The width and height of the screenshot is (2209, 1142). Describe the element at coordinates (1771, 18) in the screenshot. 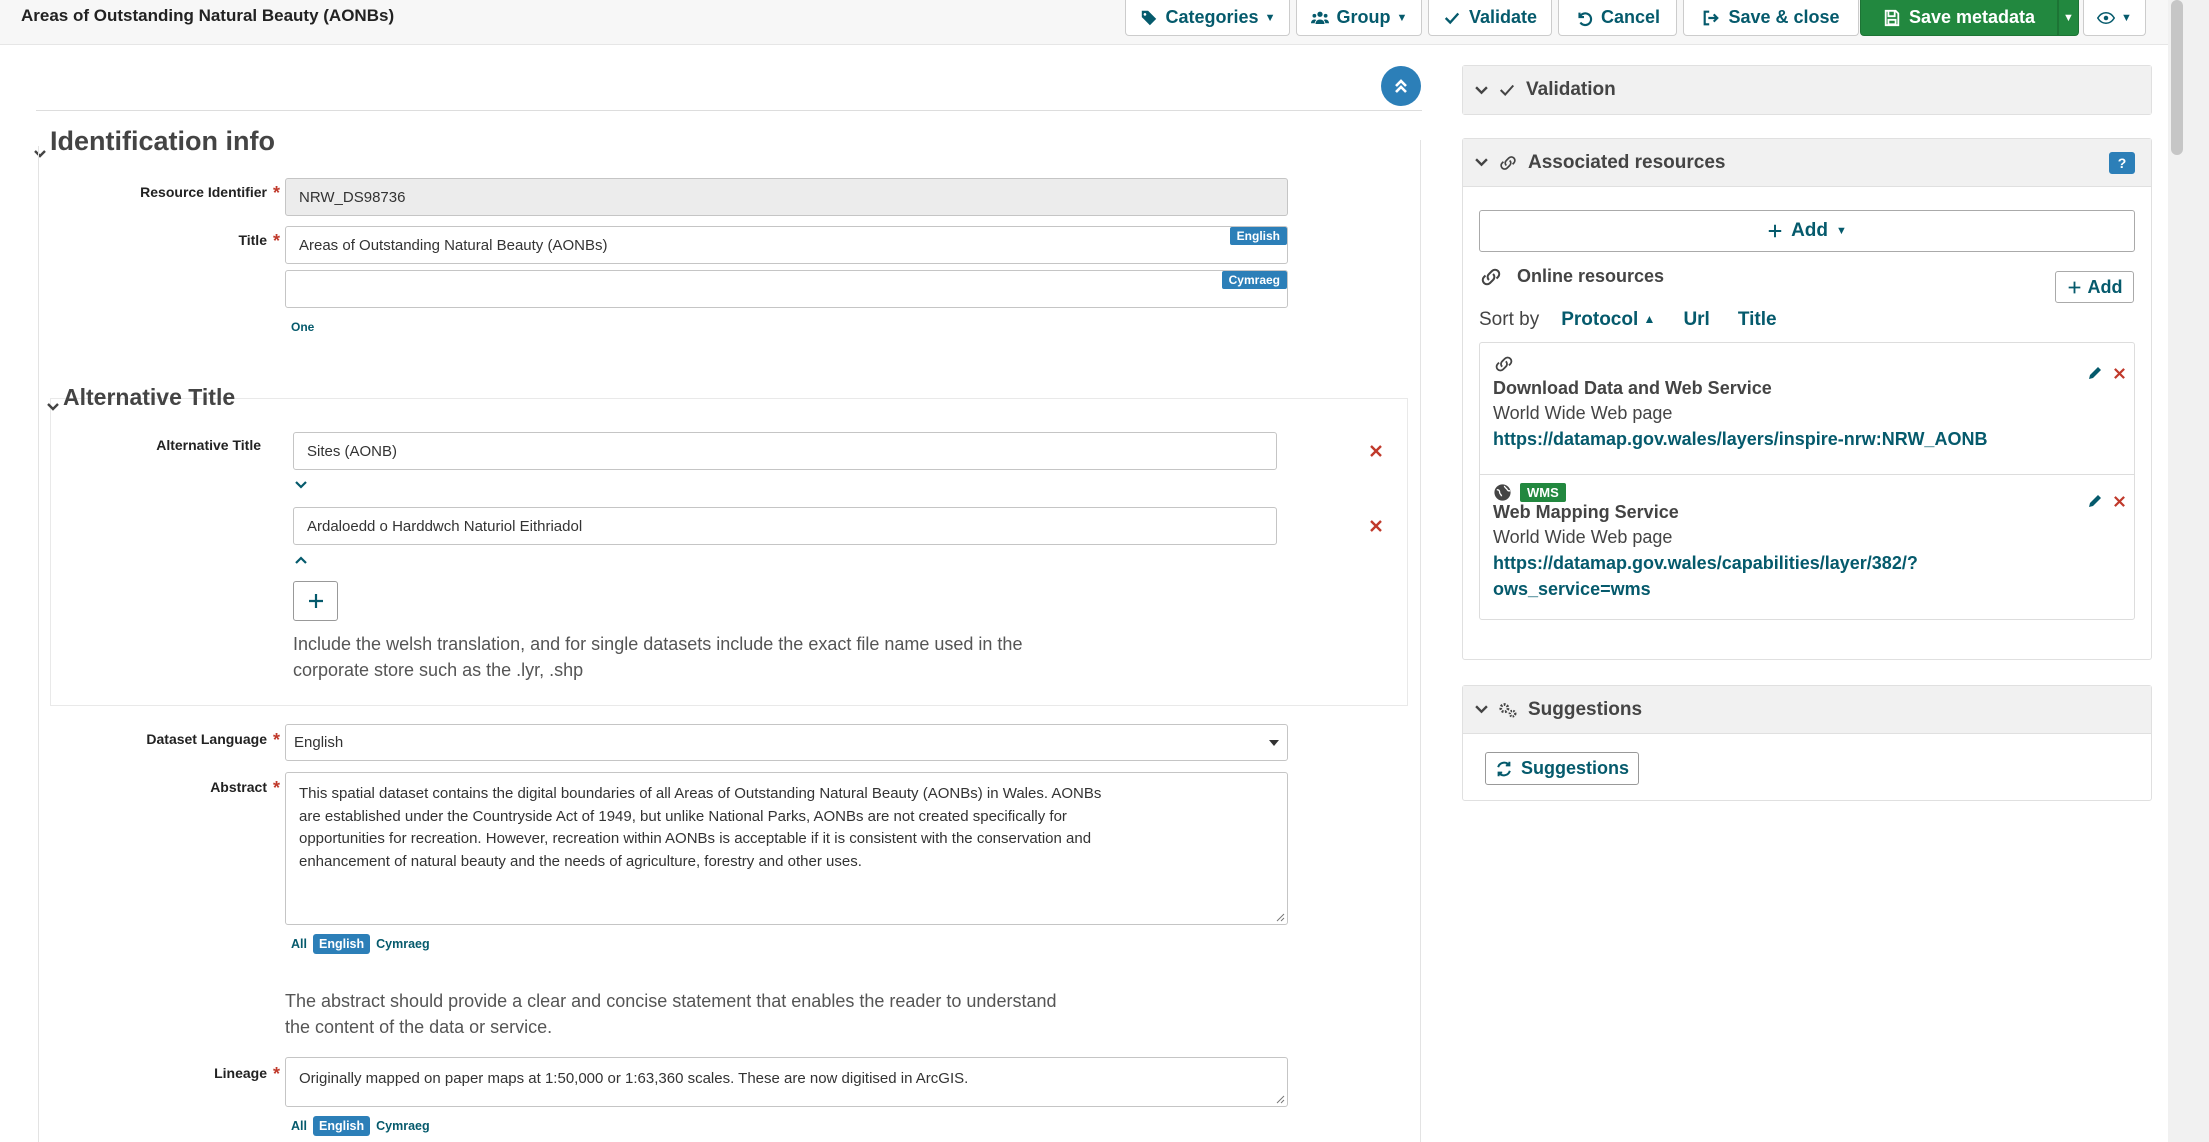

I see `save-close-button: Save & close` at that location.